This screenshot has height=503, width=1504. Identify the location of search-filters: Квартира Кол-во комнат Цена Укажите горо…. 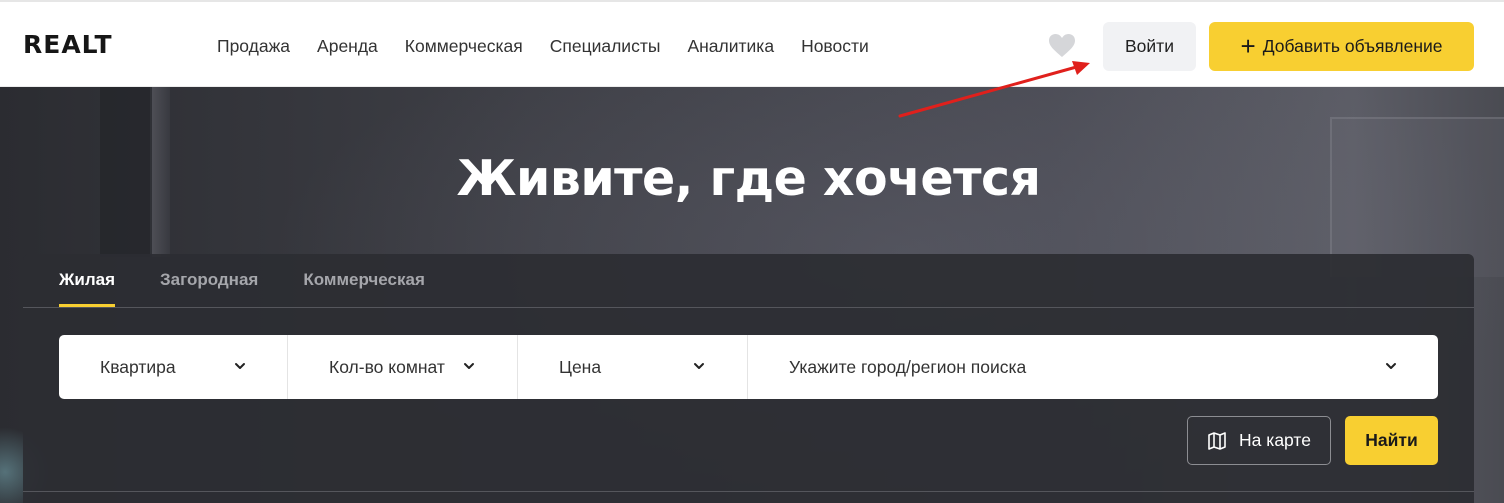
(748, 367).